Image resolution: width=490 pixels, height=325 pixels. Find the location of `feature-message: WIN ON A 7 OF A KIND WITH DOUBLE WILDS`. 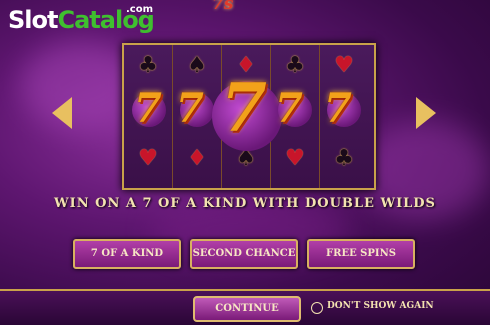

feature-message: WIN ON A 7 OF A KIND WITH DOUBLE WILDS is located at coordinates (245, 203).